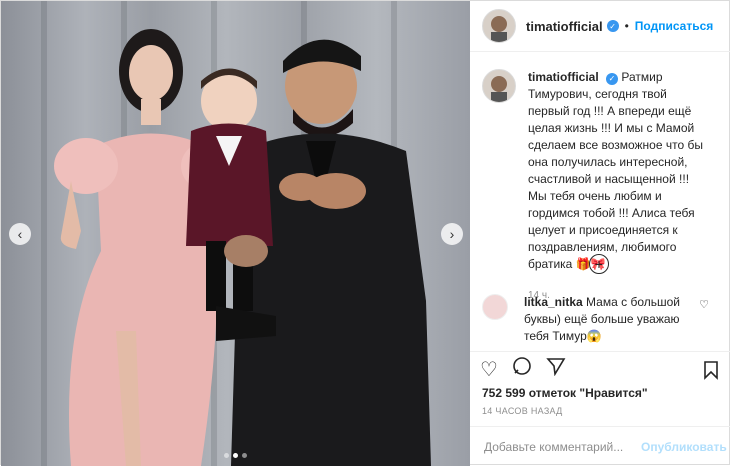 The image size is (730, 467). I want to click on carousel-dot-active, so click(235, 455).